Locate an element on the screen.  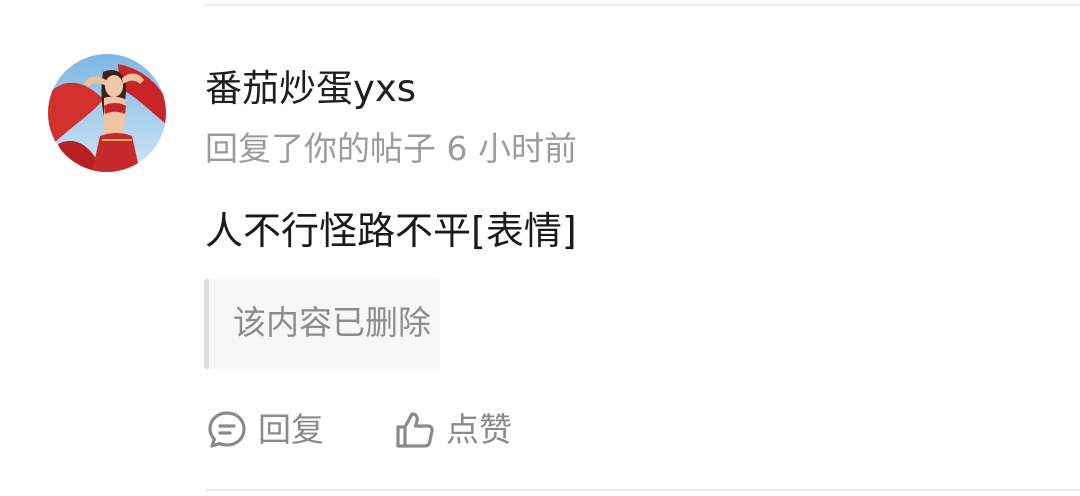
like-label: 点赞 is located at coordinates (479, 429).